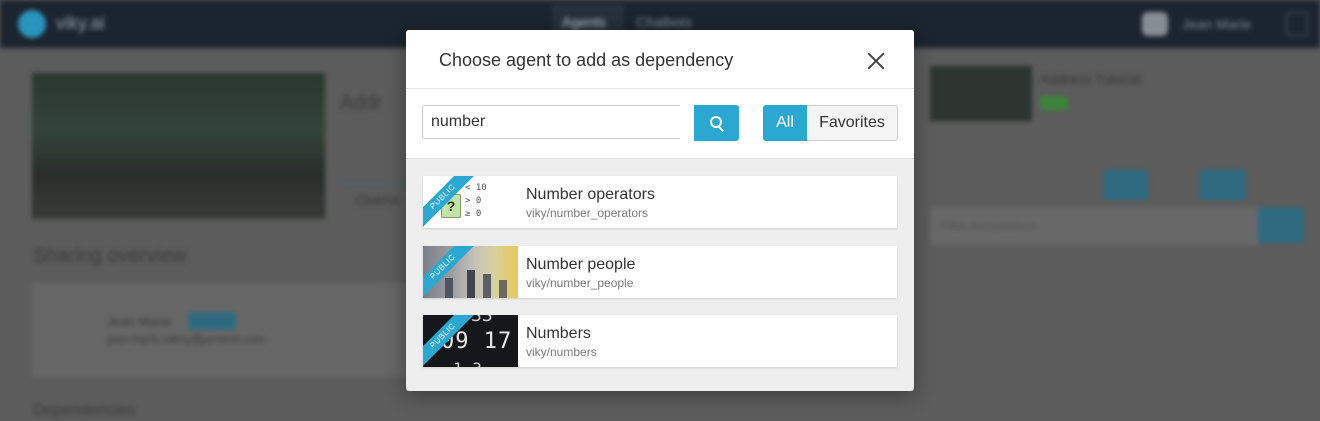 The width and height of the screenshot is (1320, 421). I want to click on close-icon, so click(876, 61).